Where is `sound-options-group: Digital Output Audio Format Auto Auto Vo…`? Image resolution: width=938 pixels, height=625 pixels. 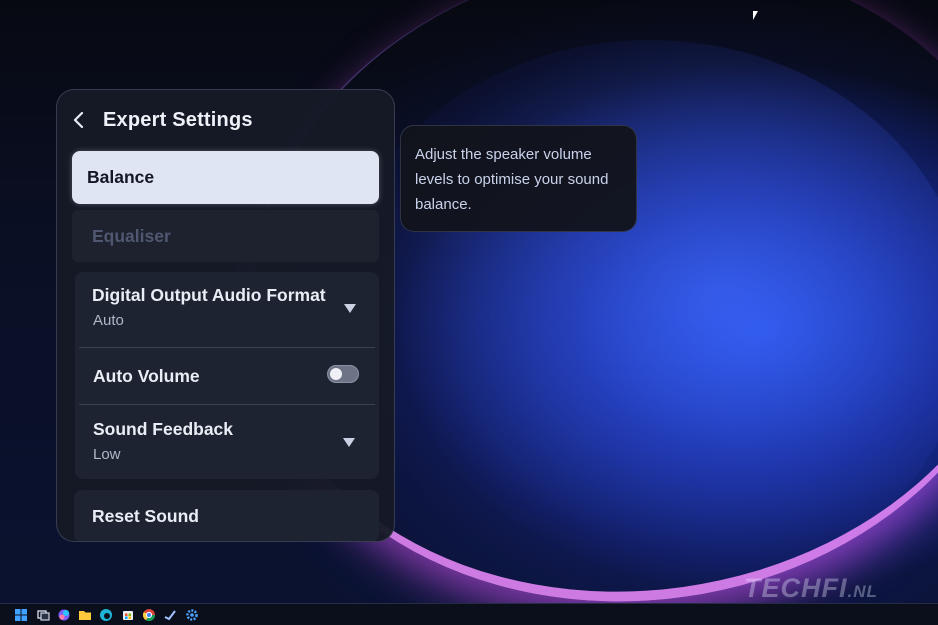
sound-options-group: Digital Output Audio Format Auto Auto Vo… is located at coordinates (227, 375).